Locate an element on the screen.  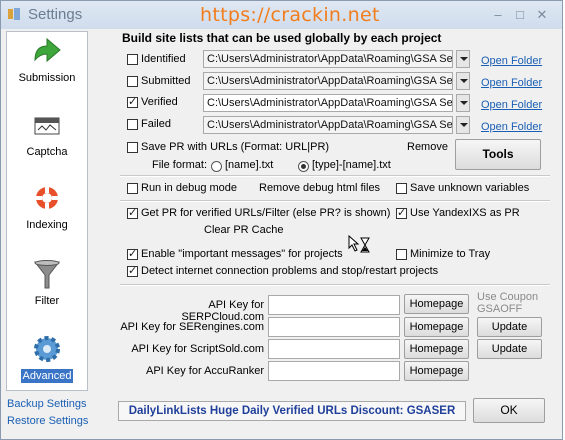
important-messages-label: Enable "important messages" for projects is located at coordinates (242, 254).